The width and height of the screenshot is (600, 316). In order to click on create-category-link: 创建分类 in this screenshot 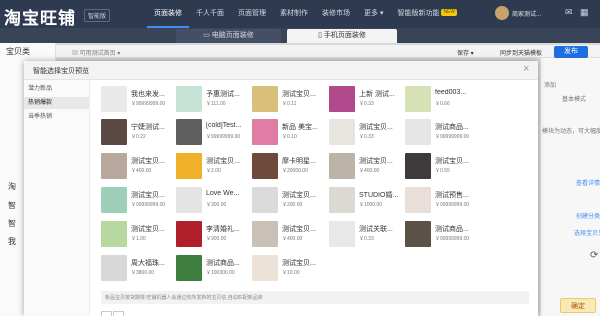, I will do `click(588, 215)`.